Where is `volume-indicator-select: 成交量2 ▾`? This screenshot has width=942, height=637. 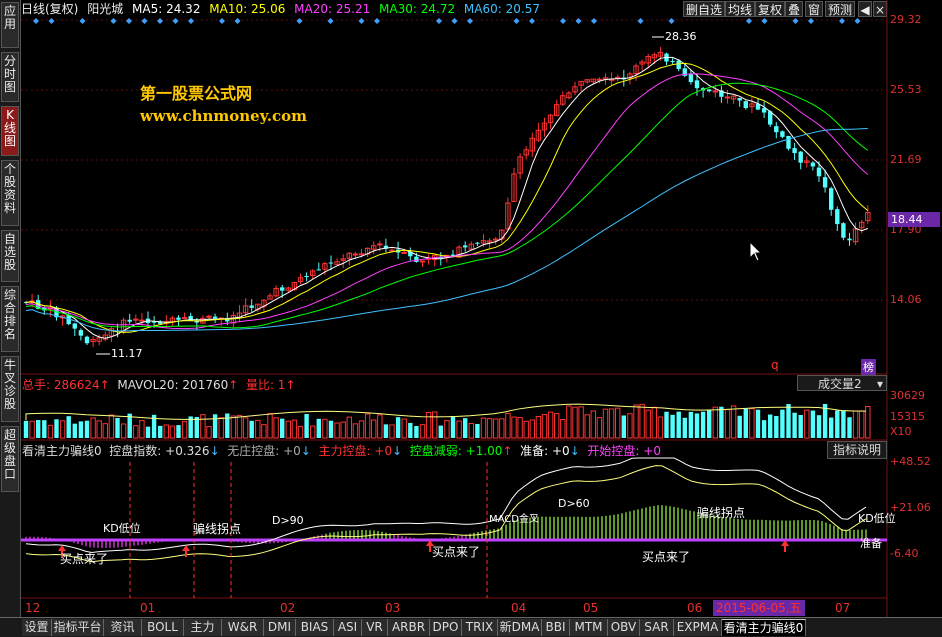 volume-indicator-select: 成交量2 ▾ is located at coordinates (842, 383).